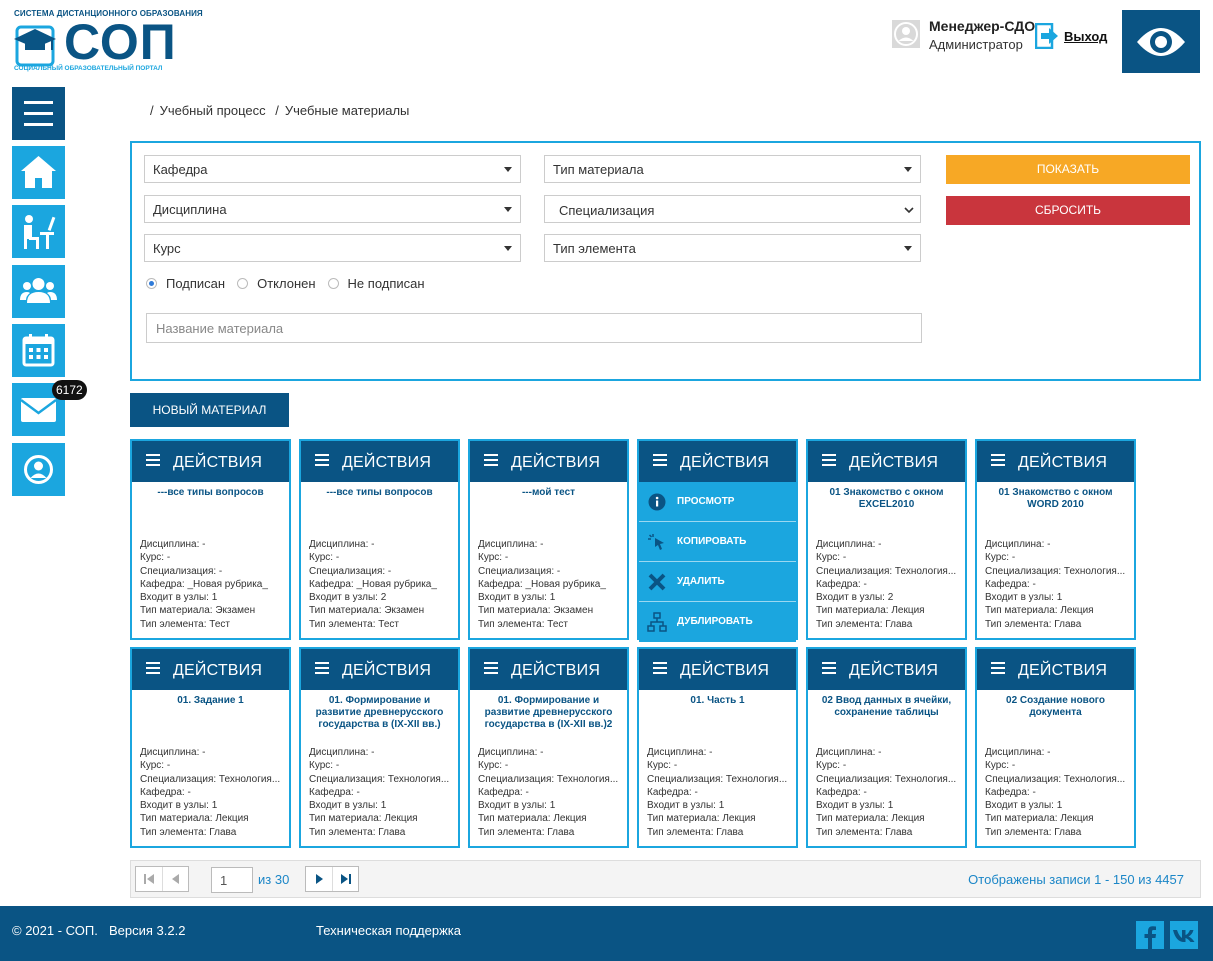 This screenshot has width=1213, height=961. What do you see at coordinates (38, 113) in the screenshot?
I see `sidebar-menu-button` at bounding box center [38, 113].